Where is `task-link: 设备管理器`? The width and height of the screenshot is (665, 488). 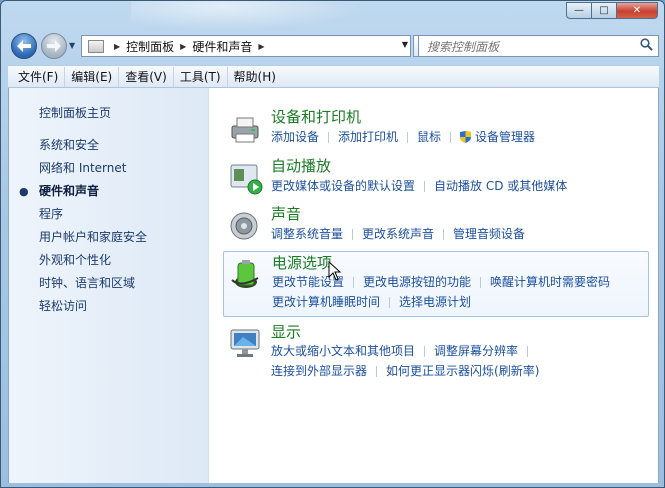 task-link: 设备管理器 is located at coordinates (505, 137).